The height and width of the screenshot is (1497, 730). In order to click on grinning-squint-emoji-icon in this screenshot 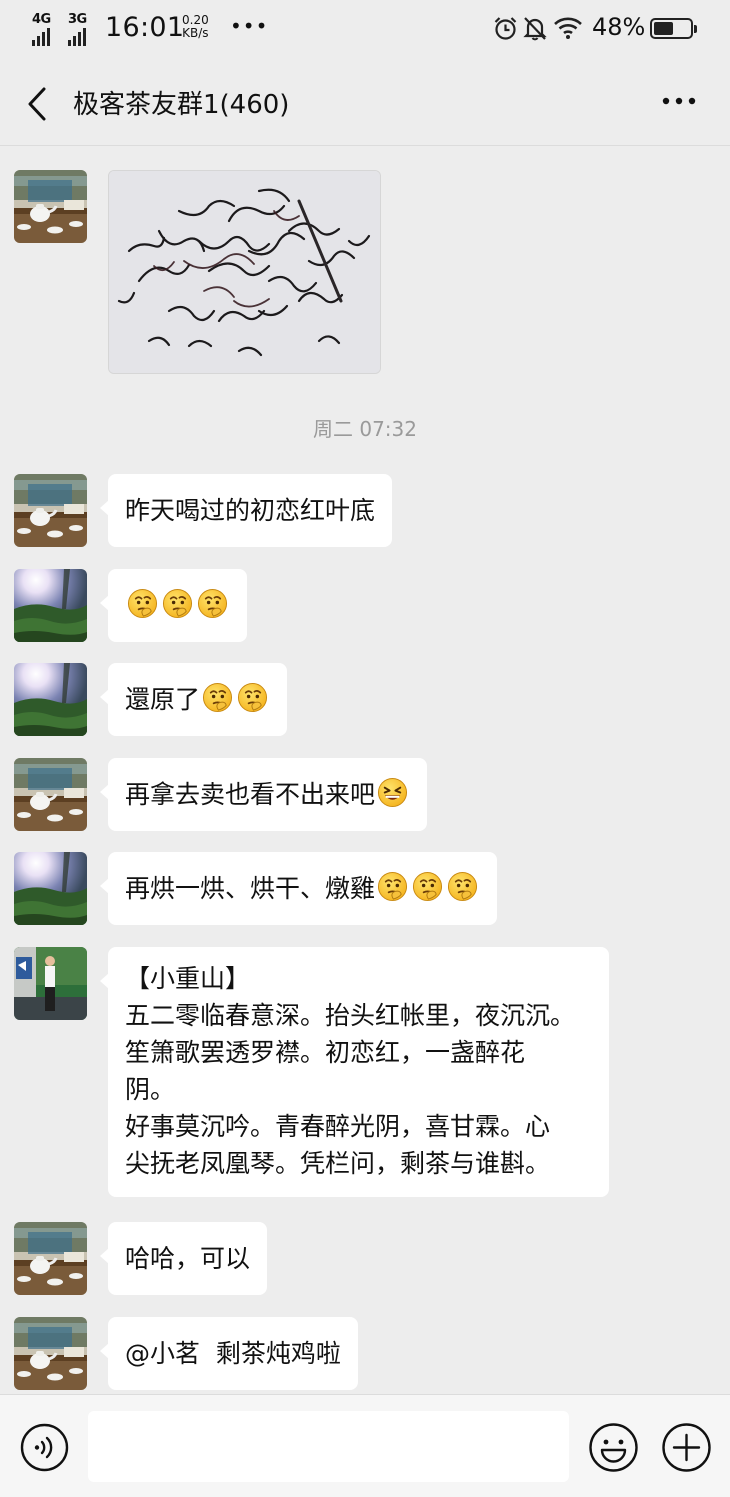, I will do `click(392, 792)`.